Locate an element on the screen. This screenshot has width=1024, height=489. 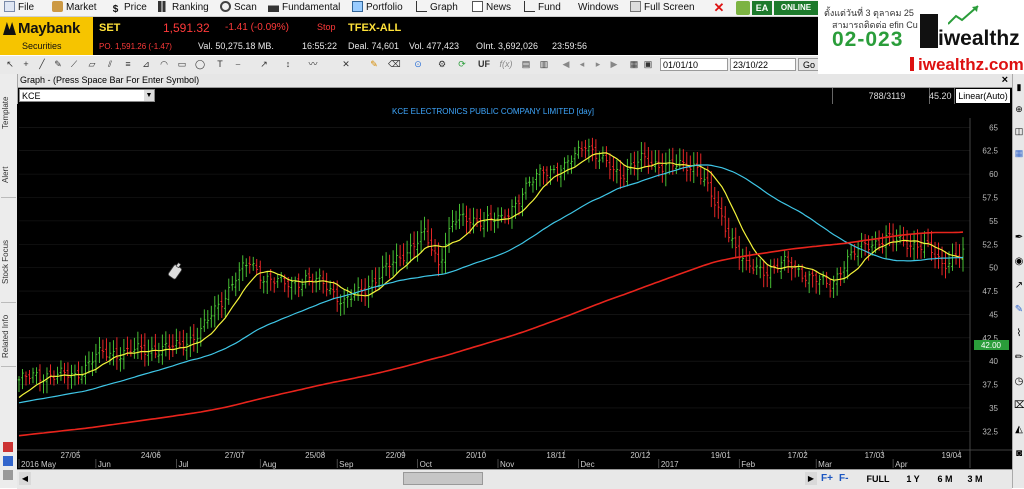
tool-pencil-icon: ✏ is located at coordinates (1019, 357).